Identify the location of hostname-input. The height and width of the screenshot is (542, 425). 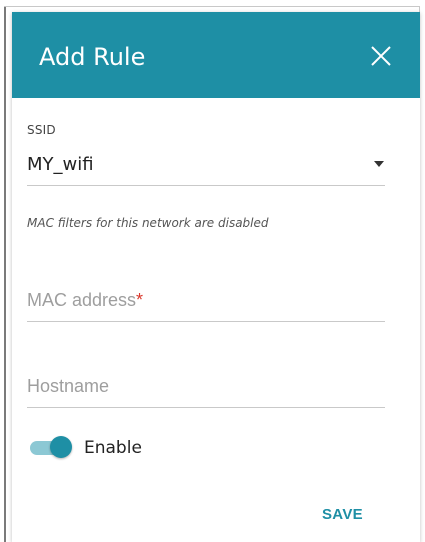
(206, 386).